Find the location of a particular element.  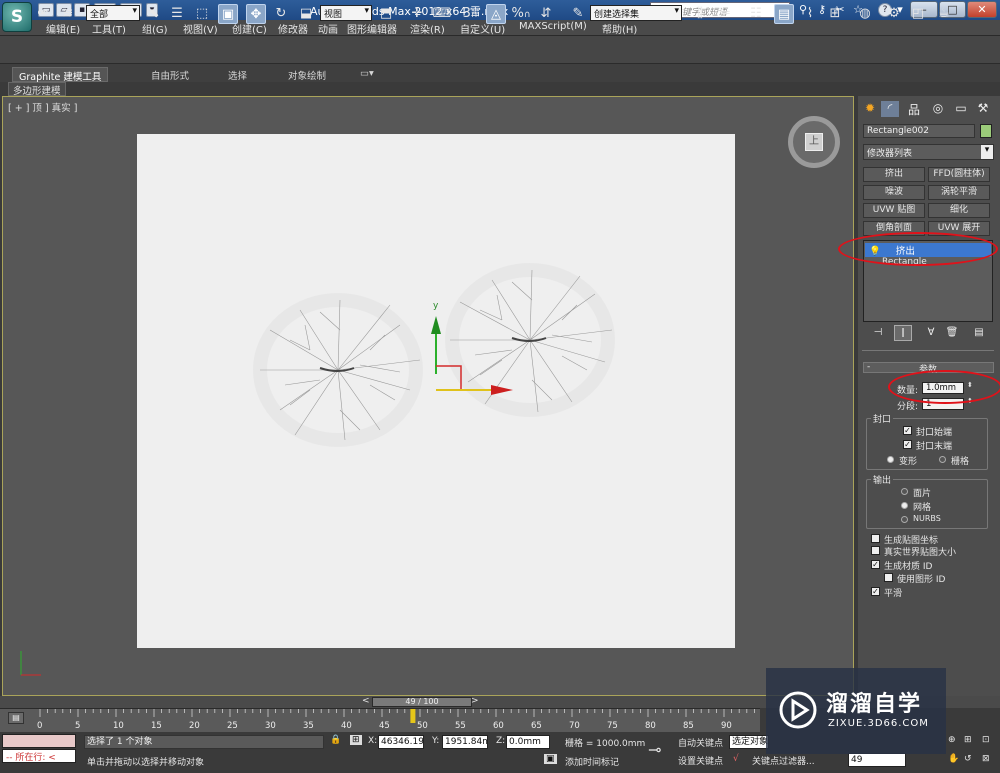

spinner-snap-icon: ⇵ is located at coordinates (546, 14).